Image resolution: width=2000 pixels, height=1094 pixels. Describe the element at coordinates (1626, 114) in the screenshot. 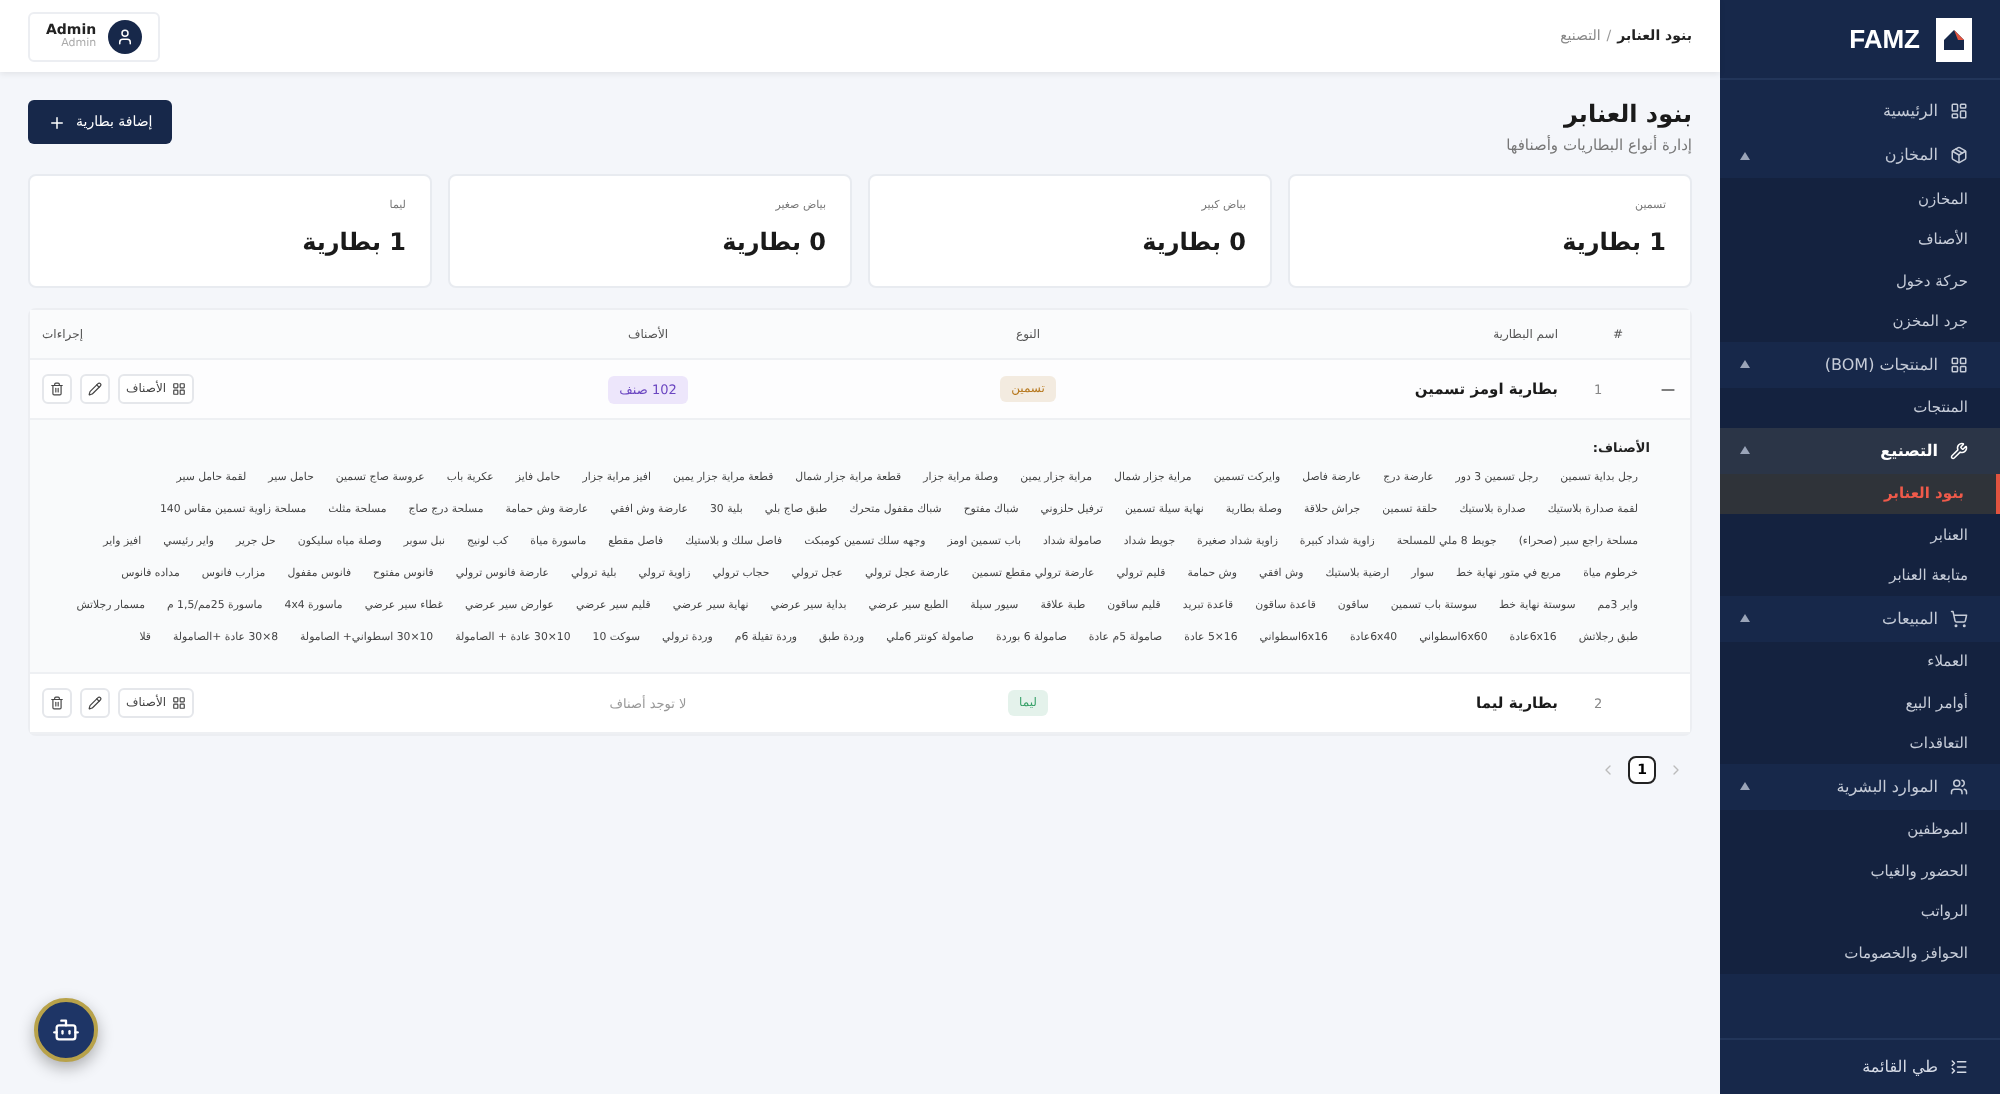

I see `page-title: بنود العنابر` at that location.